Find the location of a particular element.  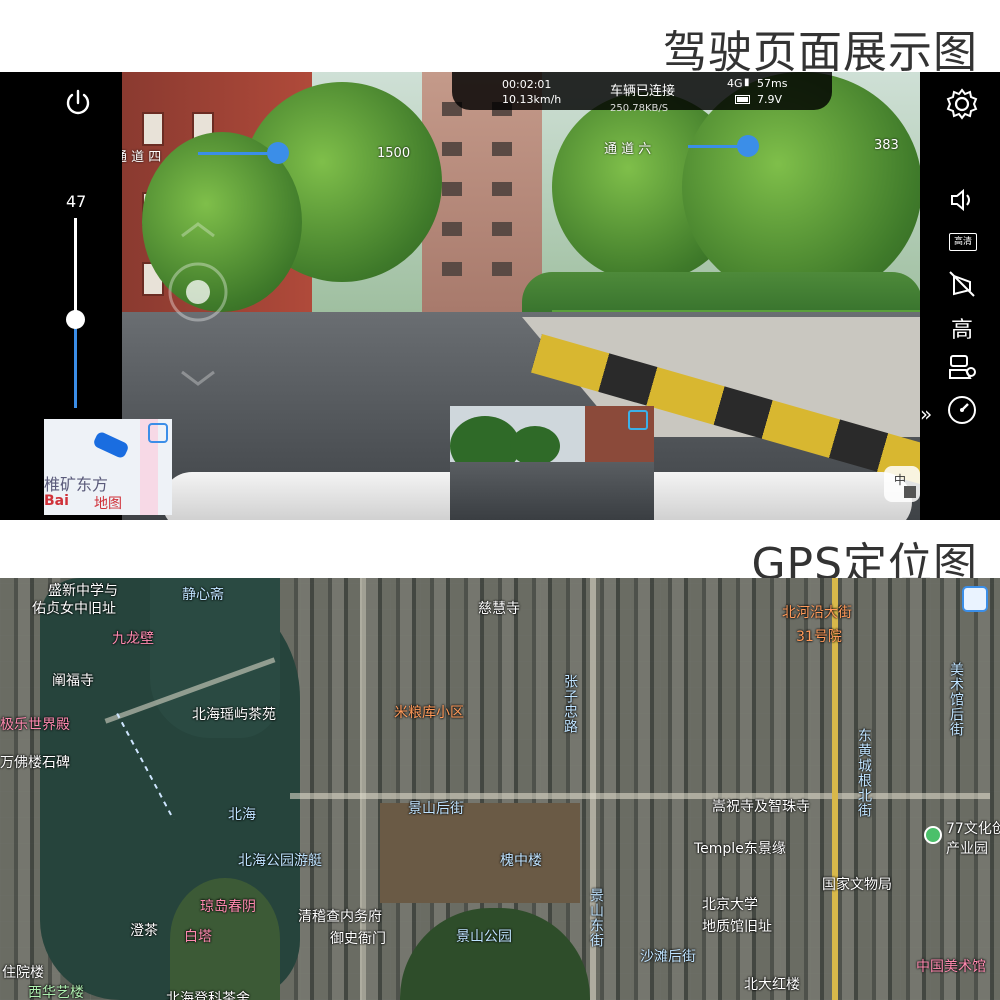

map-label-guojia: 国家文物局 is located at coordinates (857, 884).